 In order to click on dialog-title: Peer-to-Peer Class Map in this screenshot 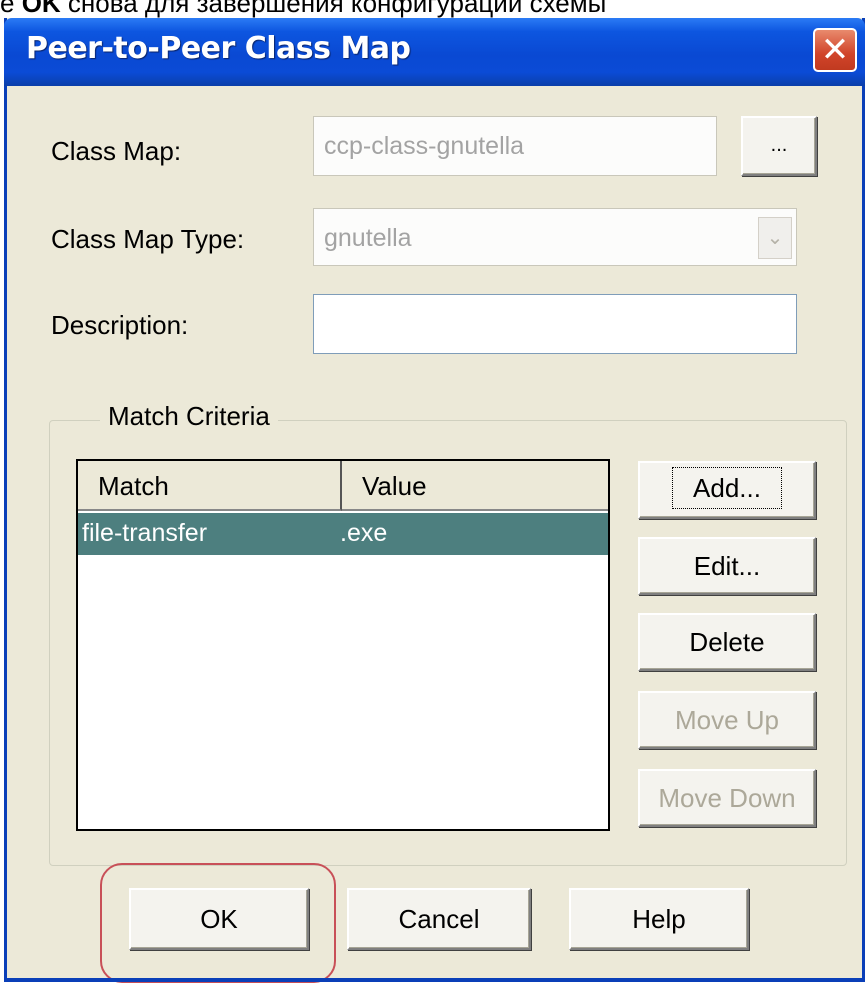, I will do `click(218, 48)`.